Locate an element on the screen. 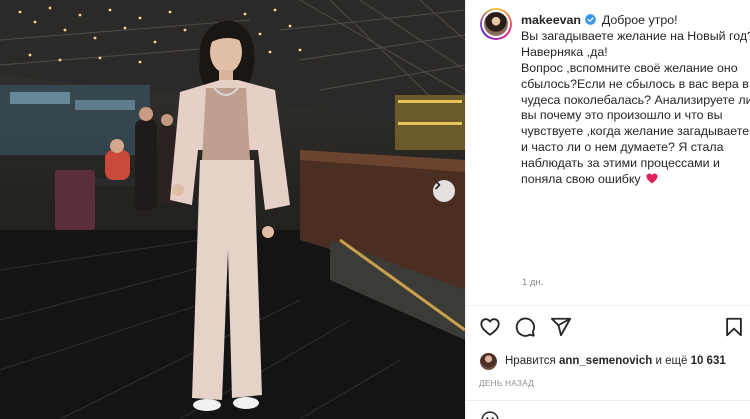 Image resolution: width=750 pixels, height=419 pixels. author-avatar is located at coordinates (496, 24).